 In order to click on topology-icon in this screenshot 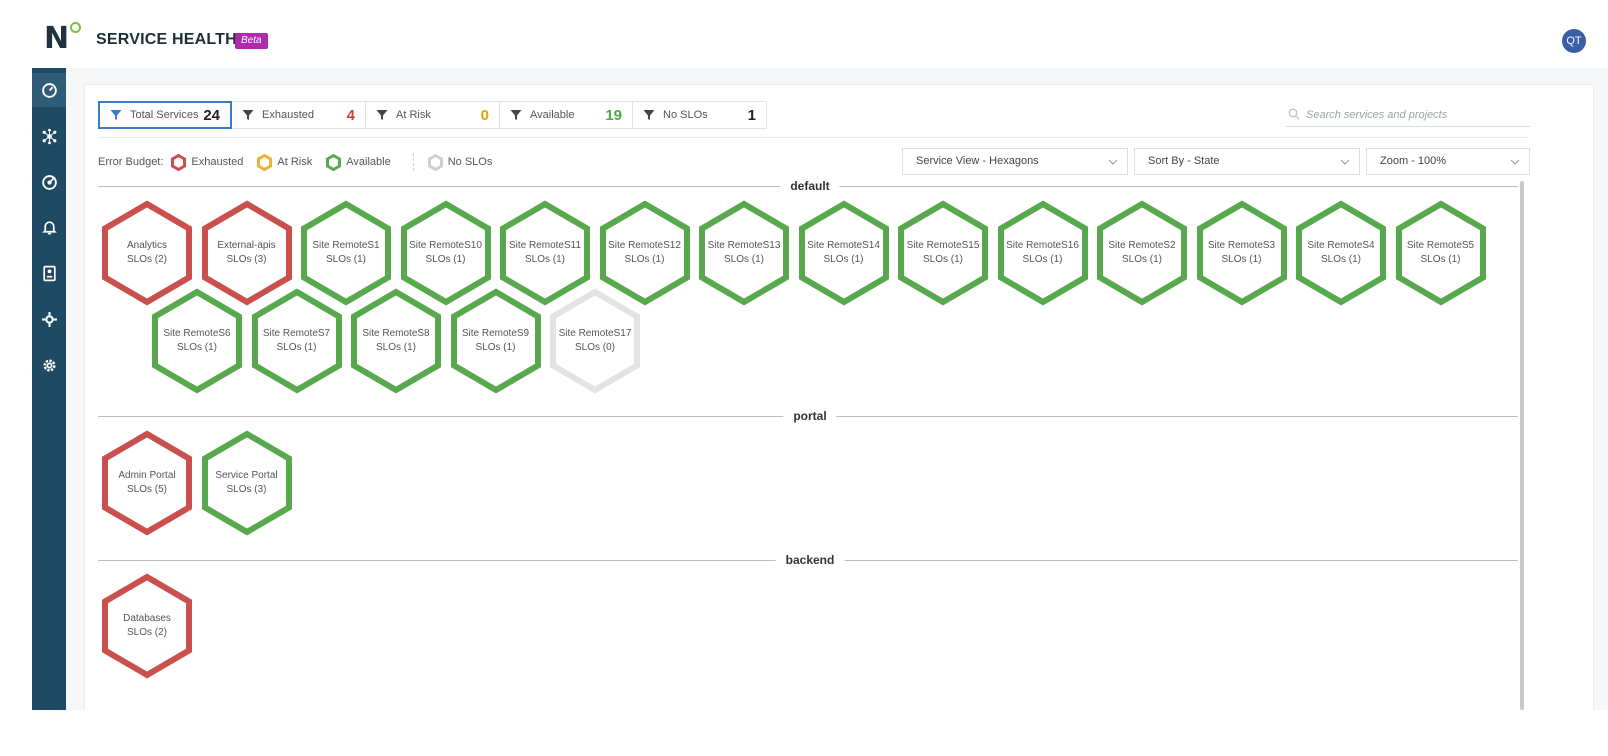, I will do `click(49, 136)`.